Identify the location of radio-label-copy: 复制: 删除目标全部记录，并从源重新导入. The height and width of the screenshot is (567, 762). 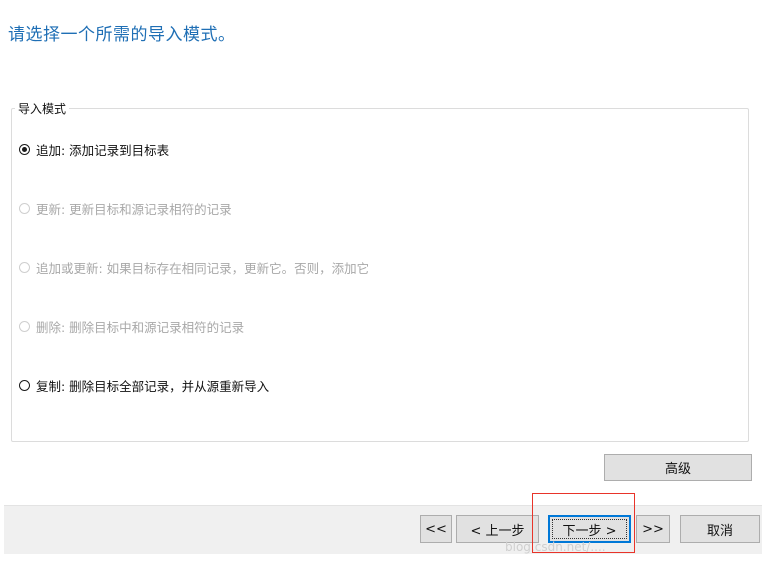
(153, 386).